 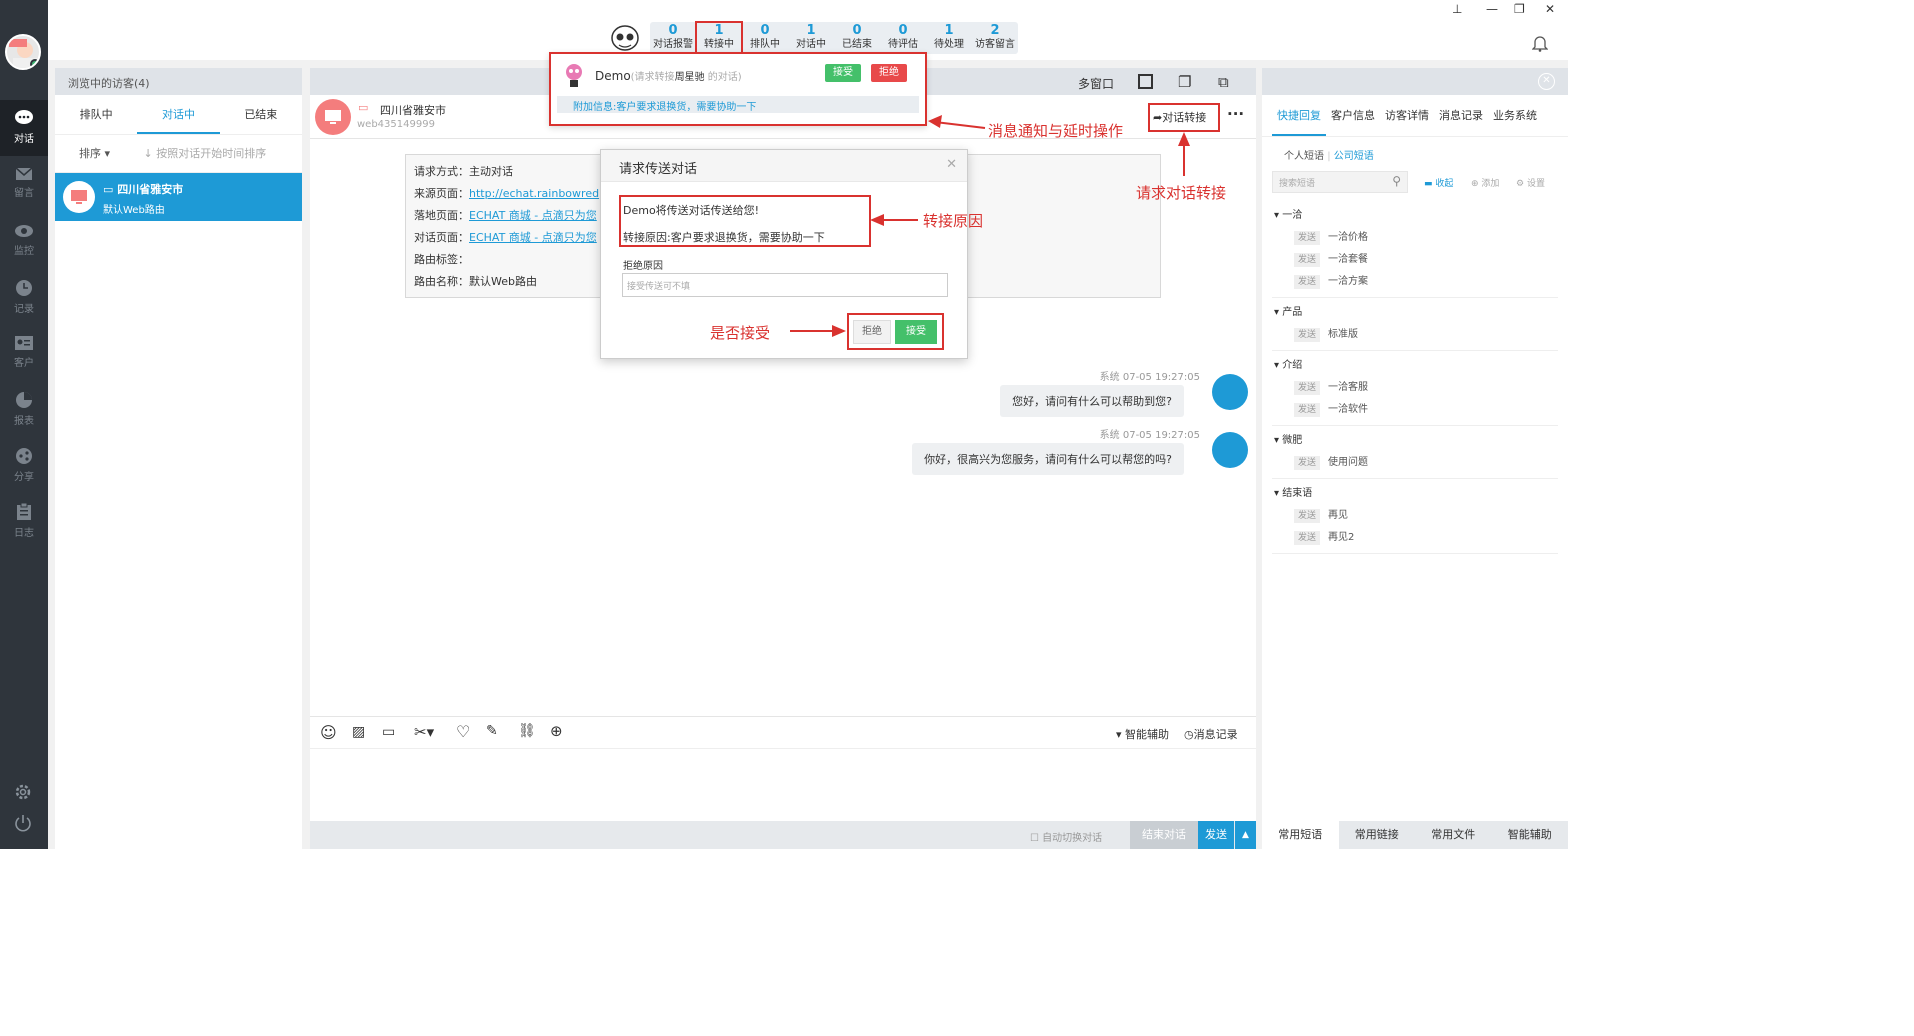 What do you see at coordinates (534, 193) in the screenshot?
I see `source-page-link: http://echat.rainbowred` at bounding box center [534, 193].